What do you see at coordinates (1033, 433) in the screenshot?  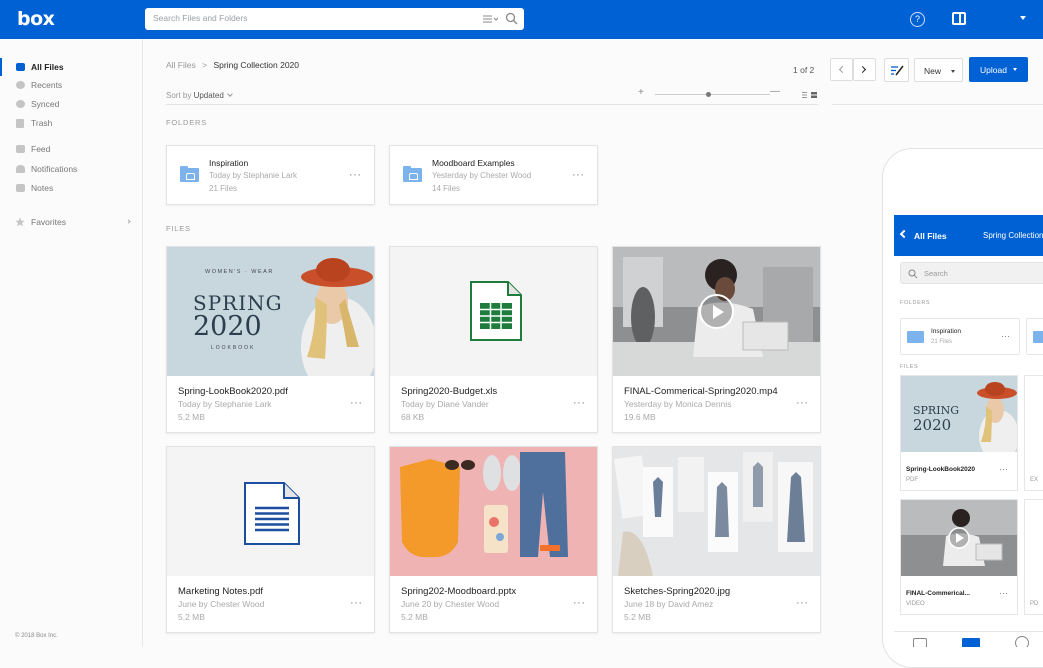 I see `phone-file-card: EX` at bounding box center [1033, 433].